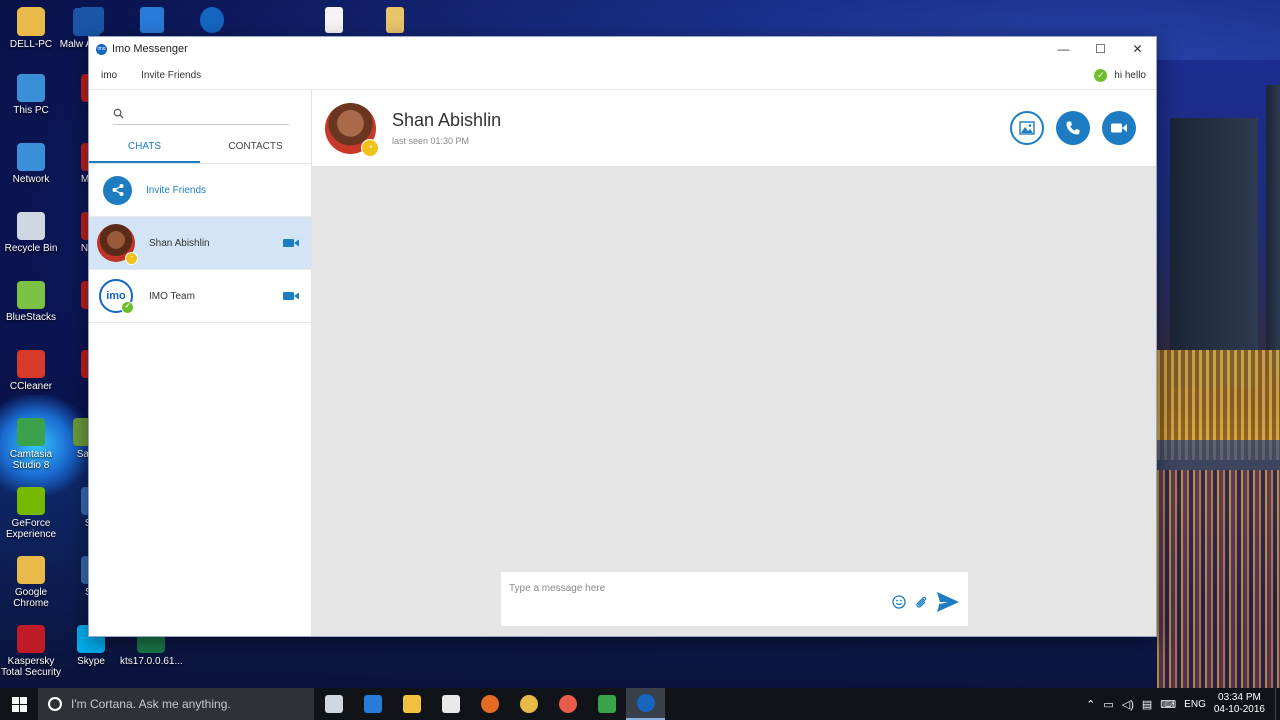 The image size is (1280, 720). I want to click on taskbar-app-edge, so click(372, 704).